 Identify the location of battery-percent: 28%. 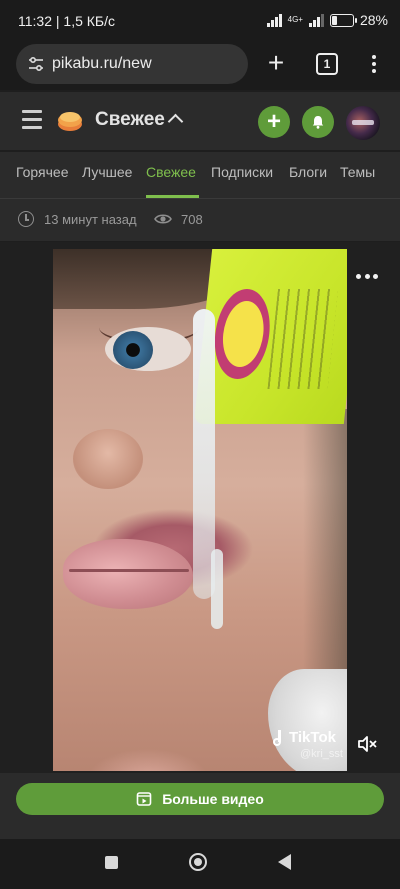
(373, 20).